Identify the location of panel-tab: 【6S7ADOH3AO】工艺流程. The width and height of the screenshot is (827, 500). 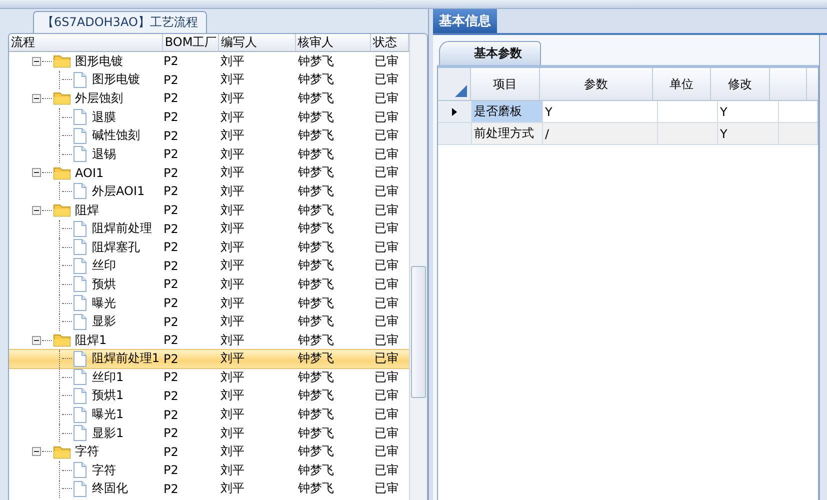
(120, 22).